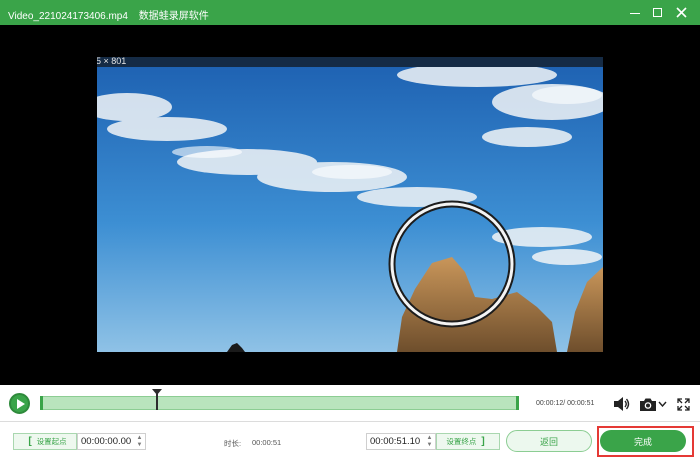 The height and width of the screenshot is (465, 700). What do you see at coordinates (51, 441) in the screenshot?
I see `set-start-label: 设置起点` at bounding box center [51, 441].